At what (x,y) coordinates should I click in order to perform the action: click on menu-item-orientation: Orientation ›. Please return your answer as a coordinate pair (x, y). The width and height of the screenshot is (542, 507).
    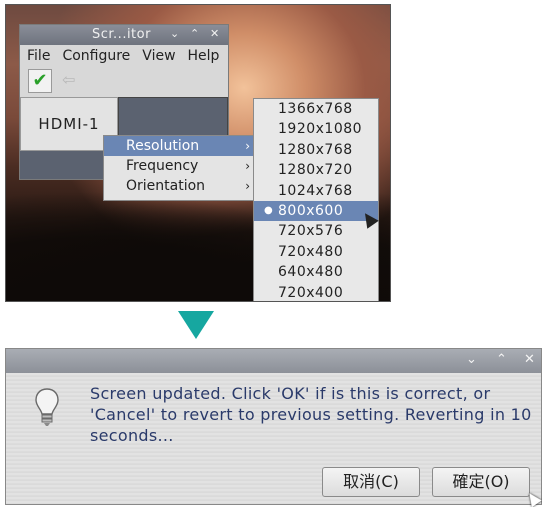
    Looking at the image, I should click on (180, 186).